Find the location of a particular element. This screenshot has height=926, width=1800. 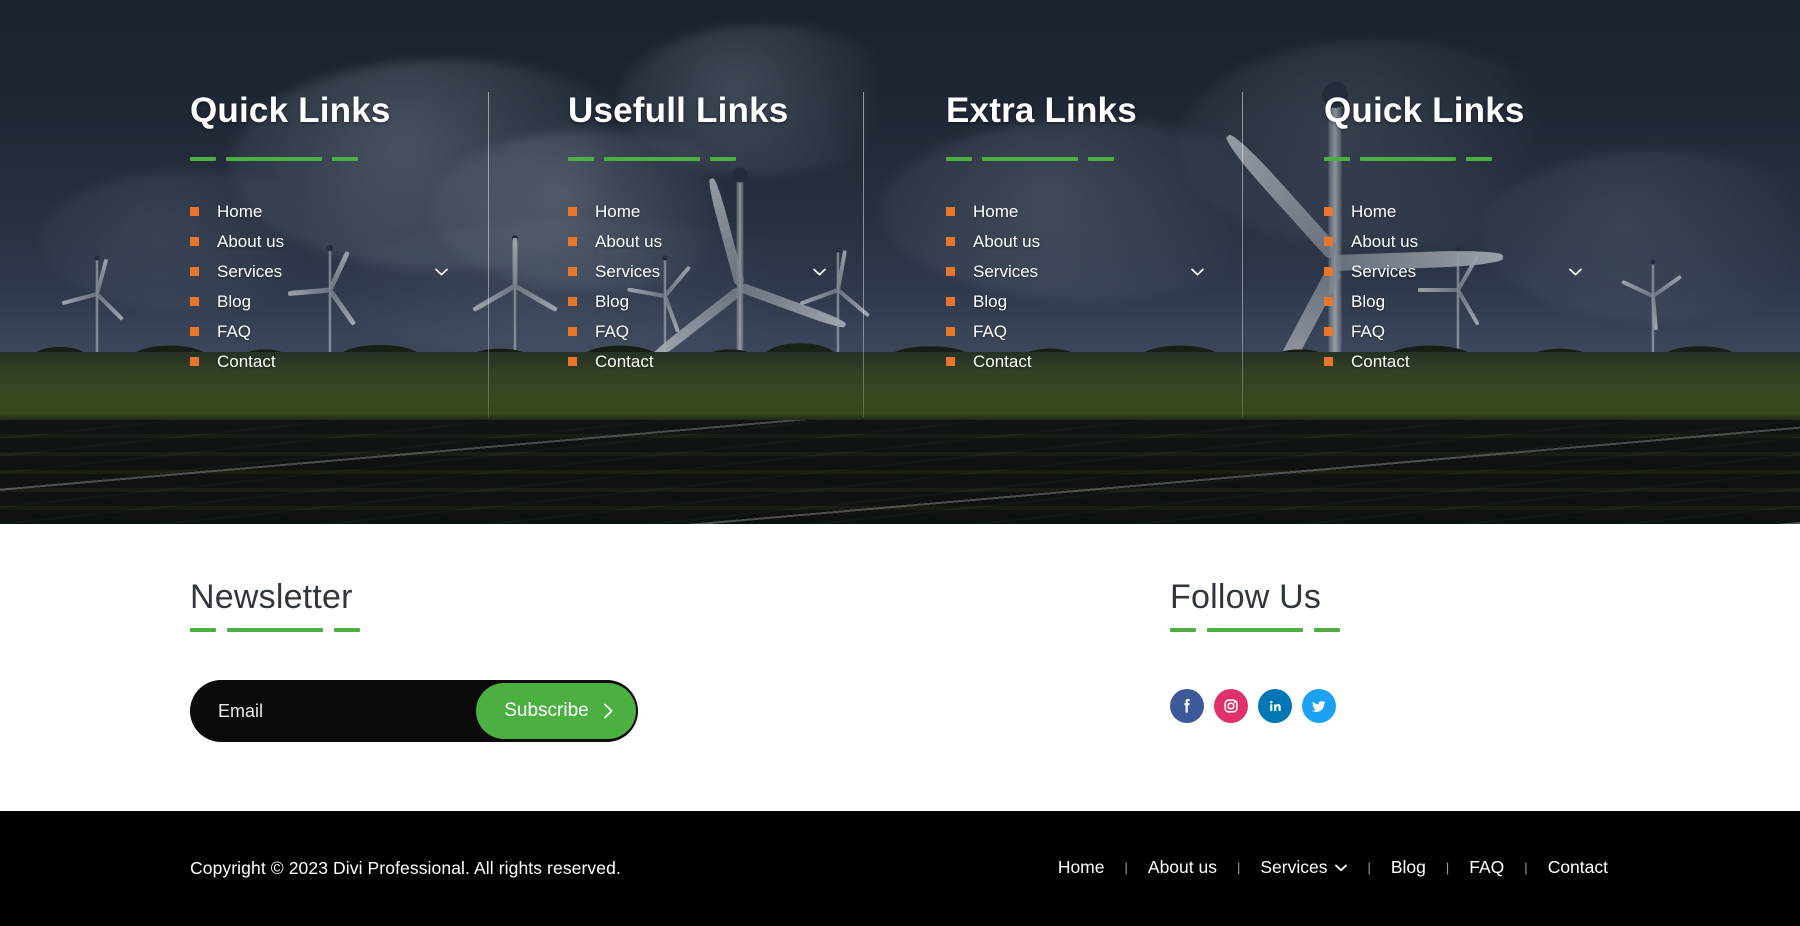

linkedin-link is located at coordinates (1275, 706).